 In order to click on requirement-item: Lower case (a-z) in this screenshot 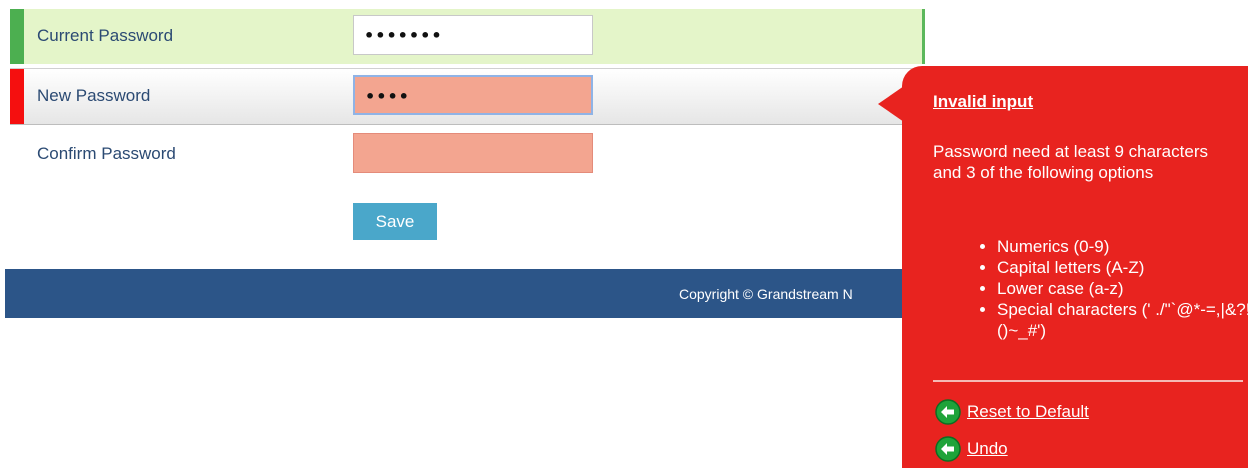, I will do `click(1122, 288)`.